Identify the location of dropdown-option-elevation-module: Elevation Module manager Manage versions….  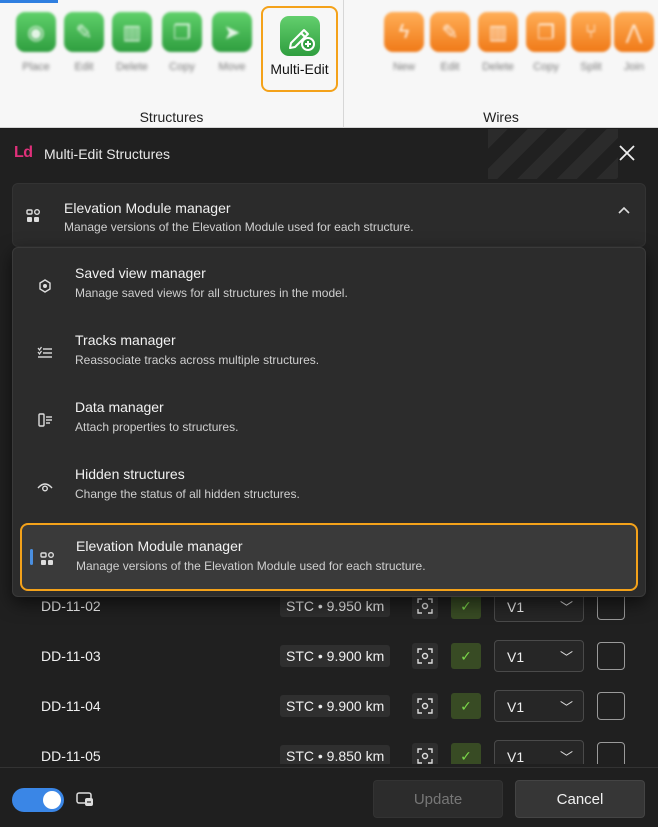
(329, 557).